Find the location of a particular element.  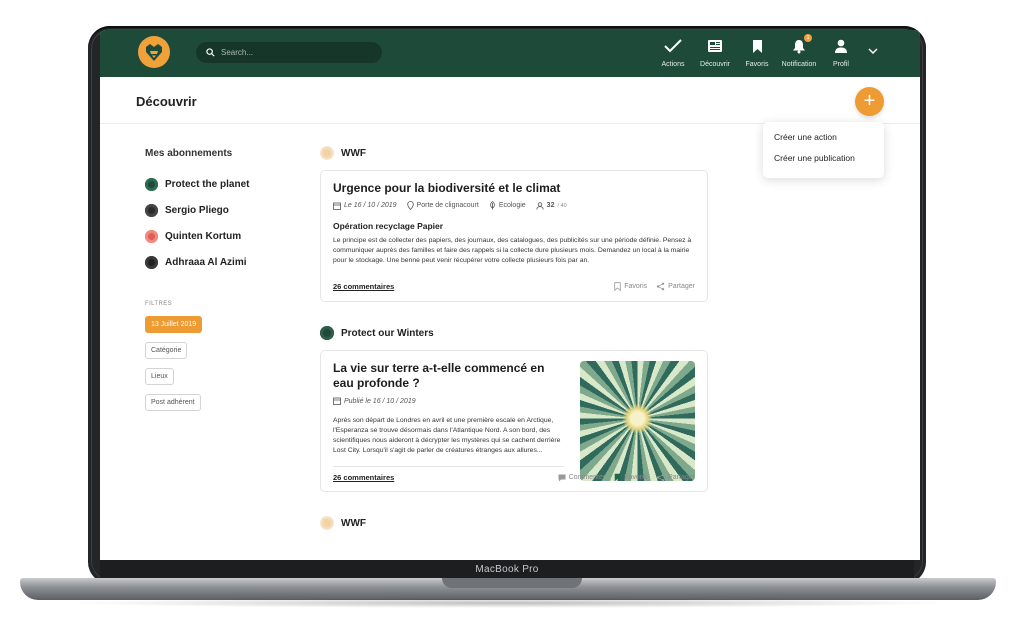

nav-label: Découvrir is located at coordinates (715, 64).